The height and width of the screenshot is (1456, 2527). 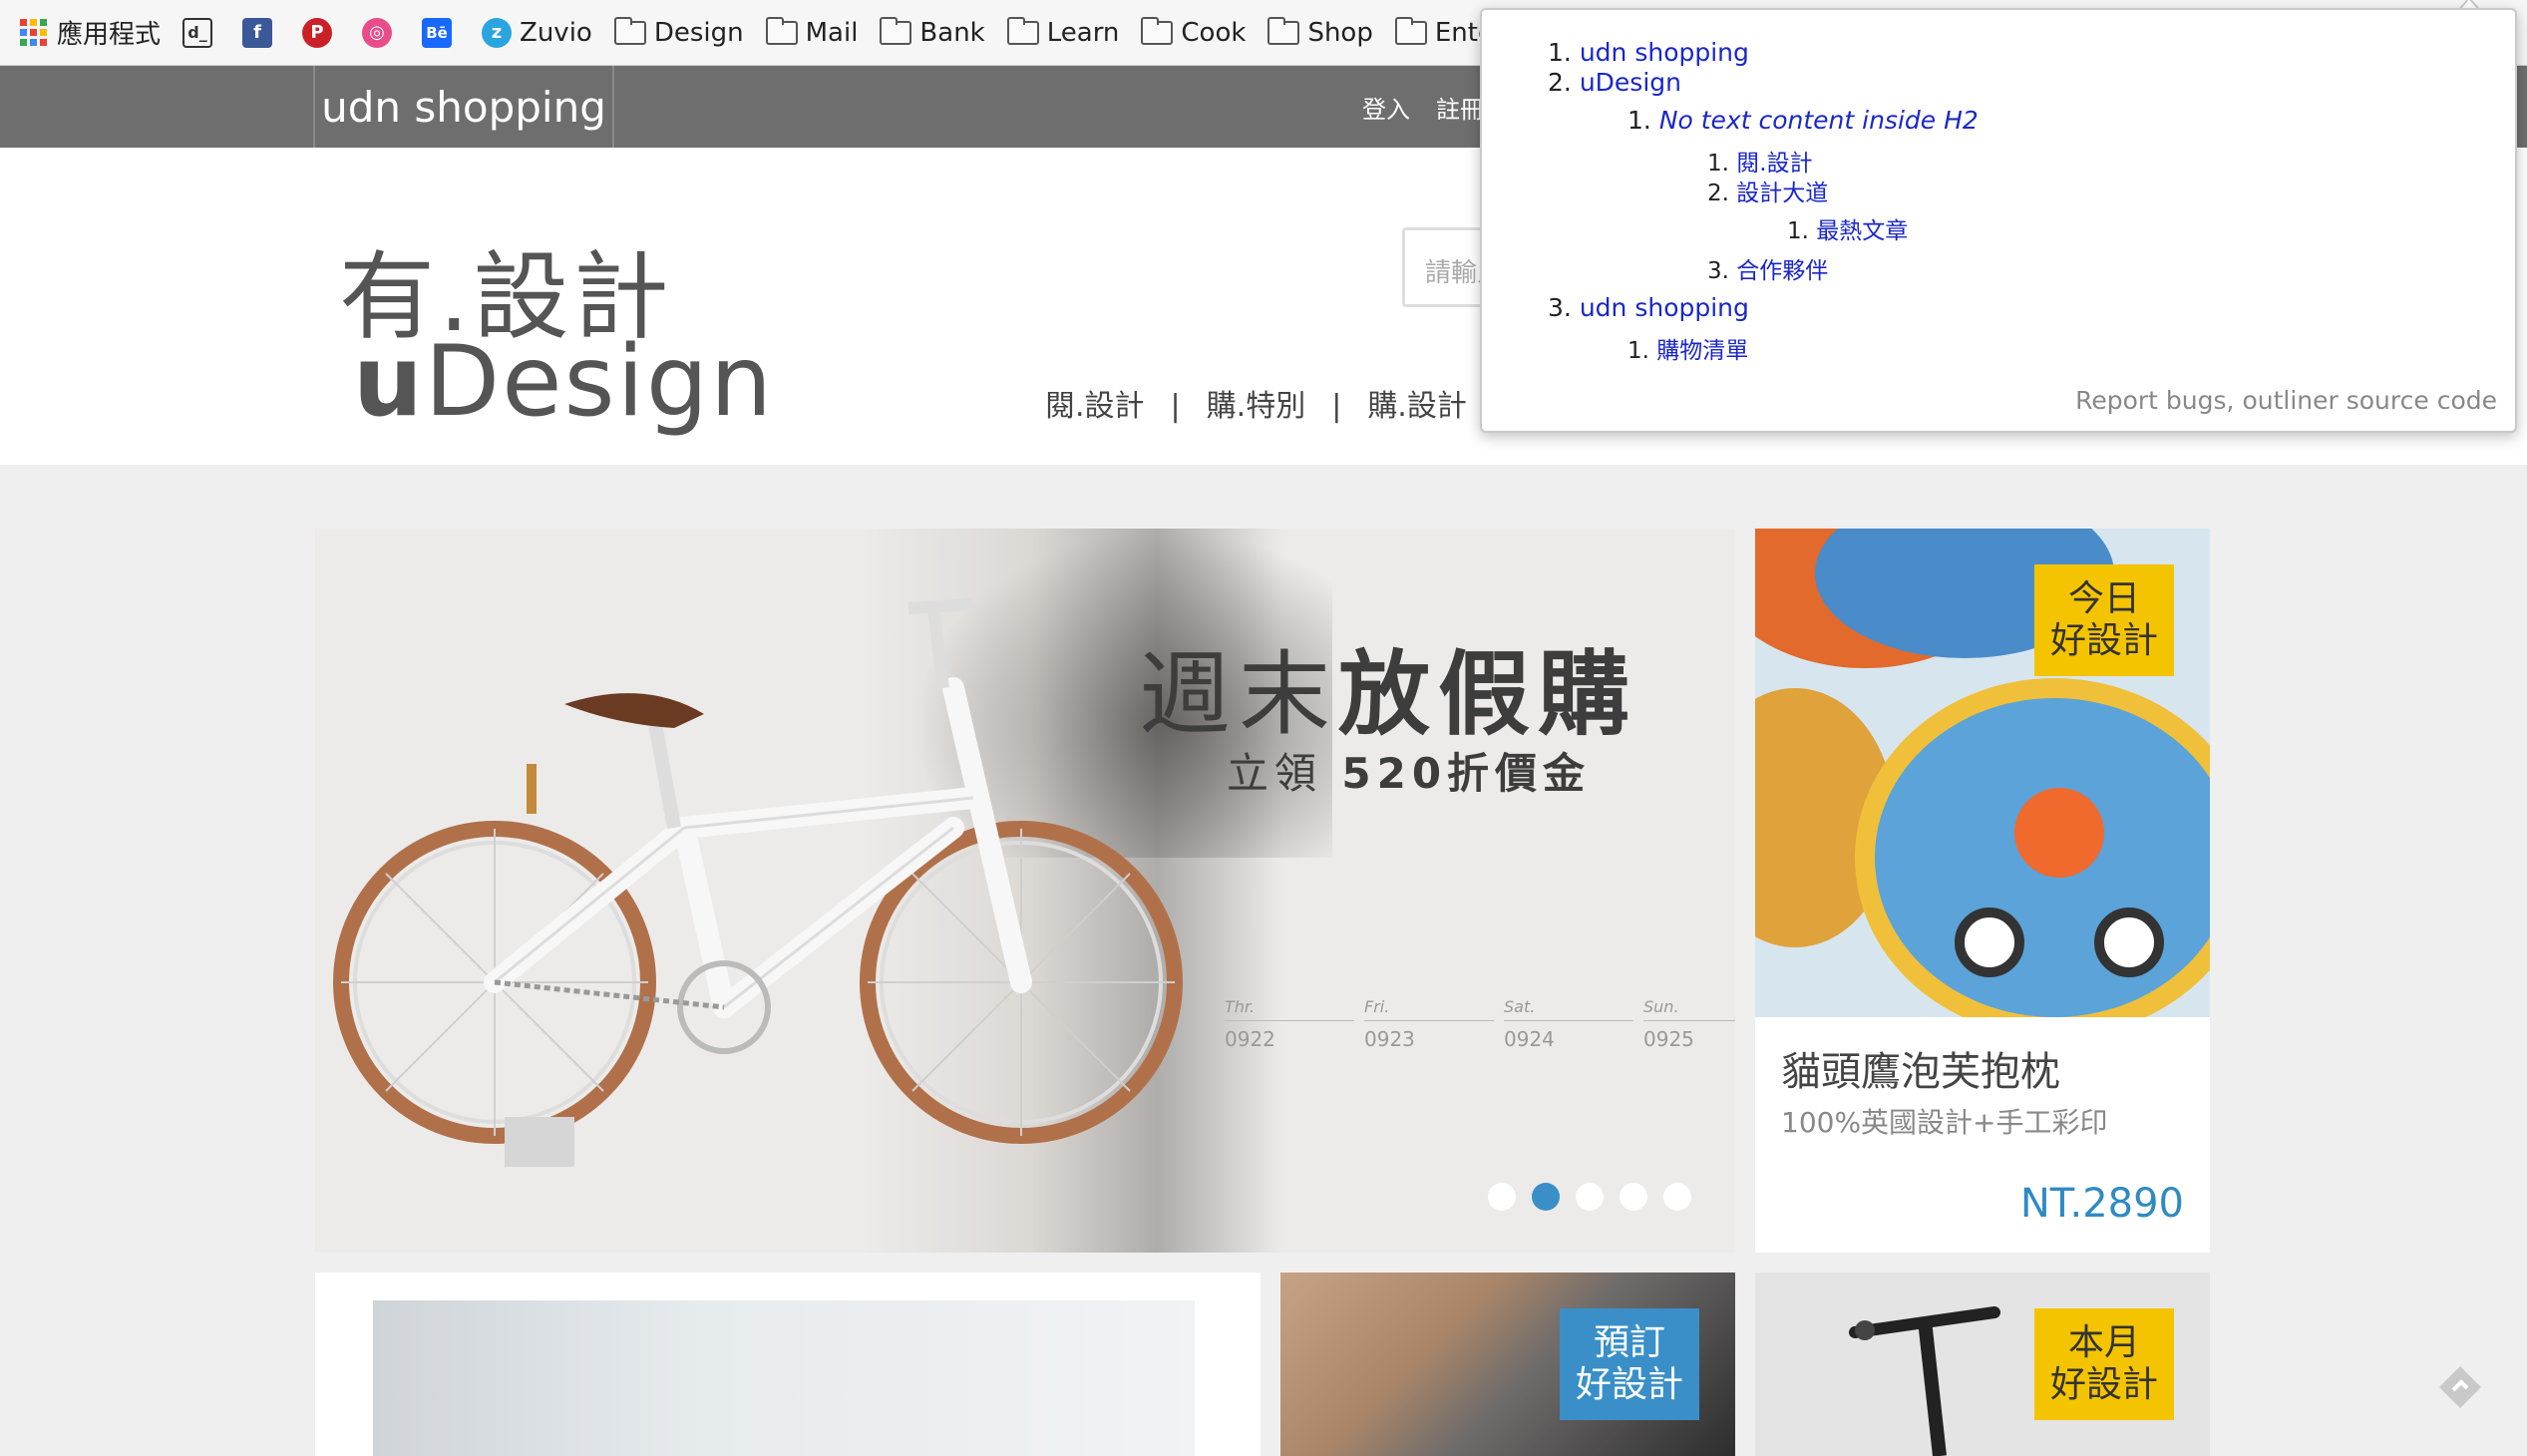 I want to click on product-title: 貓頭鷹泡芙抱枕, so click(x=1920, y=1068).